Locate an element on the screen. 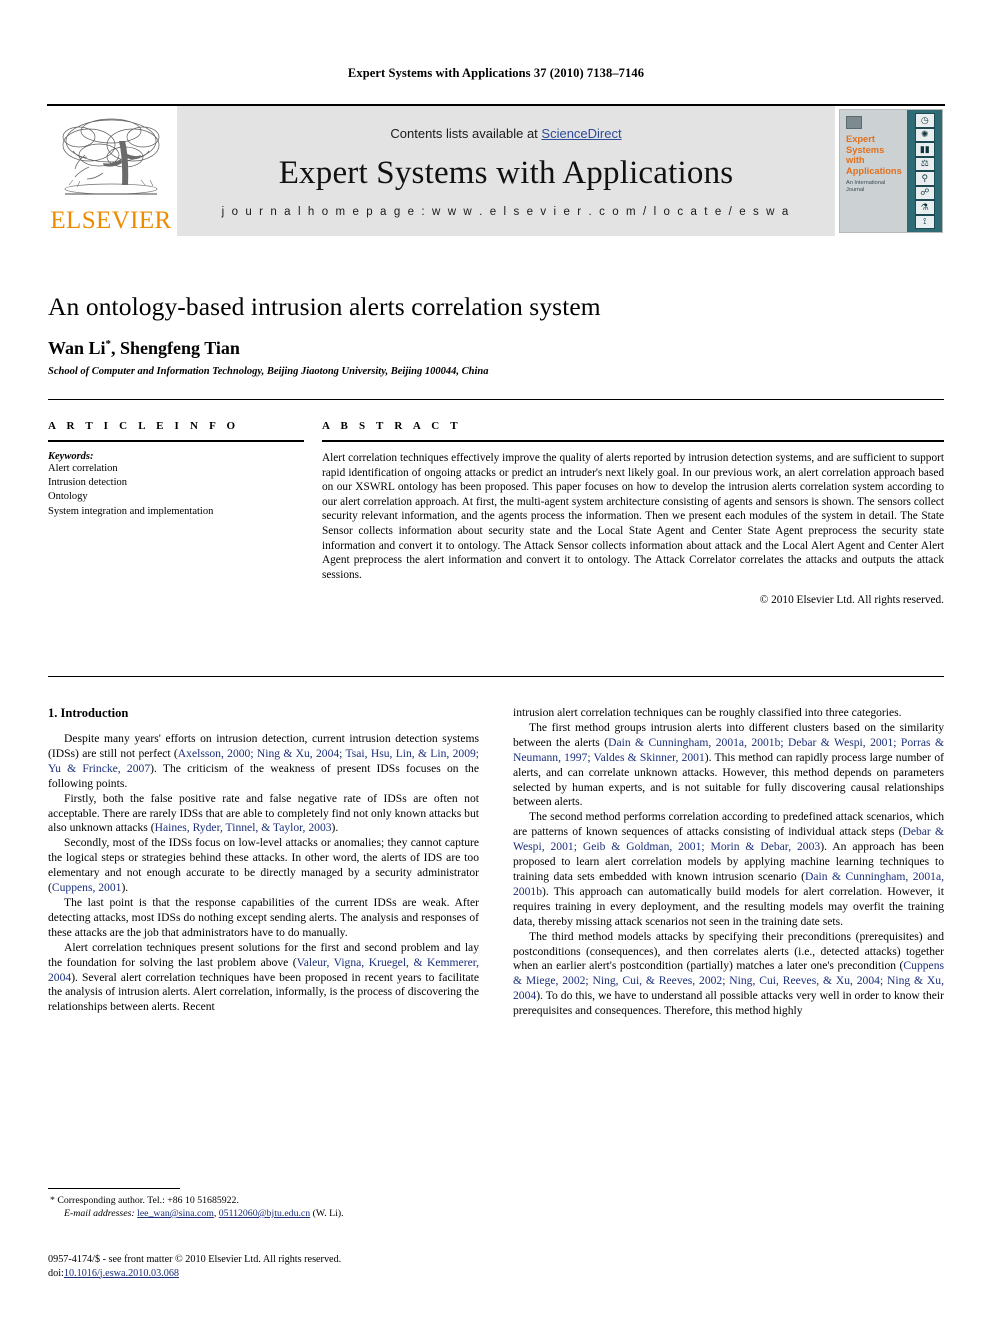  clock-icon: ◷ is located at coordinates (924, 120).